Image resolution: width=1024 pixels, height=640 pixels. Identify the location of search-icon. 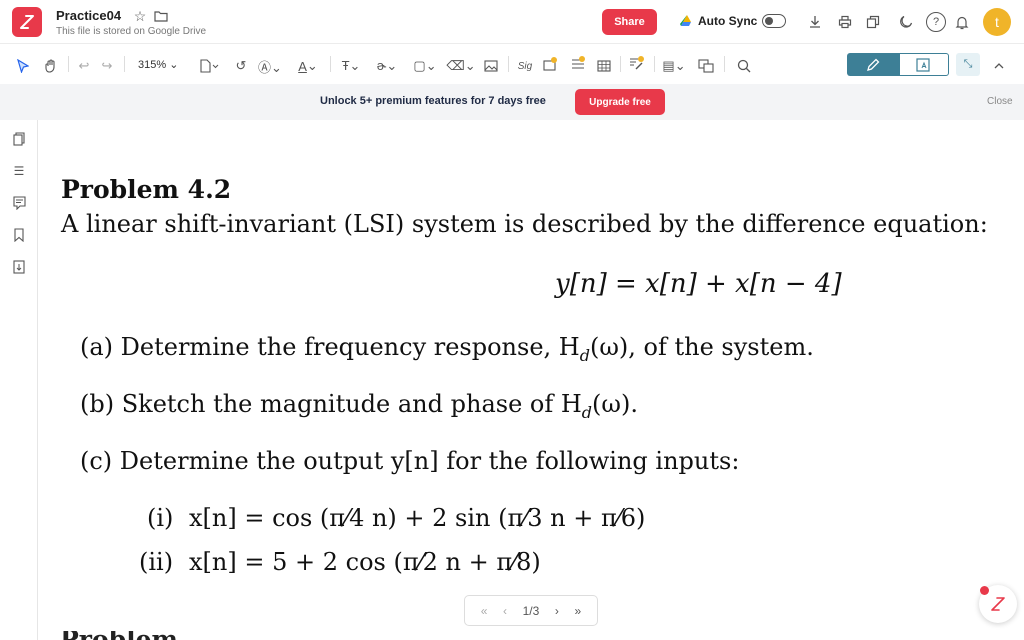
(744, 66).